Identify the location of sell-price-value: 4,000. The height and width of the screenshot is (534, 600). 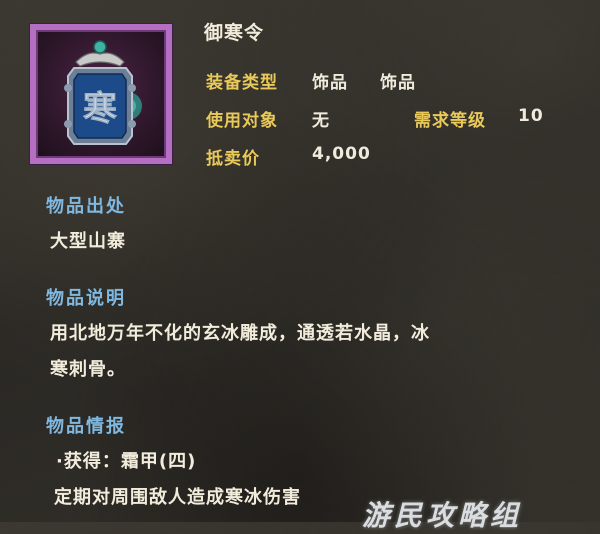
(341, 154).